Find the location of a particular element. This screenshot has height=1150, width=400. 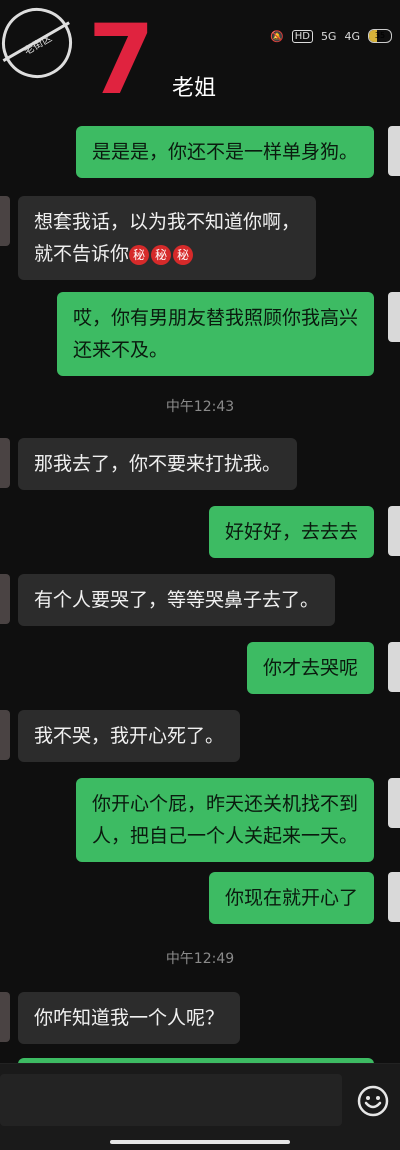

message-bubble-in: 想套我话，以为我不知道你啊， 就不告诉你秘秘秘 is located at coordinates (167, 238).